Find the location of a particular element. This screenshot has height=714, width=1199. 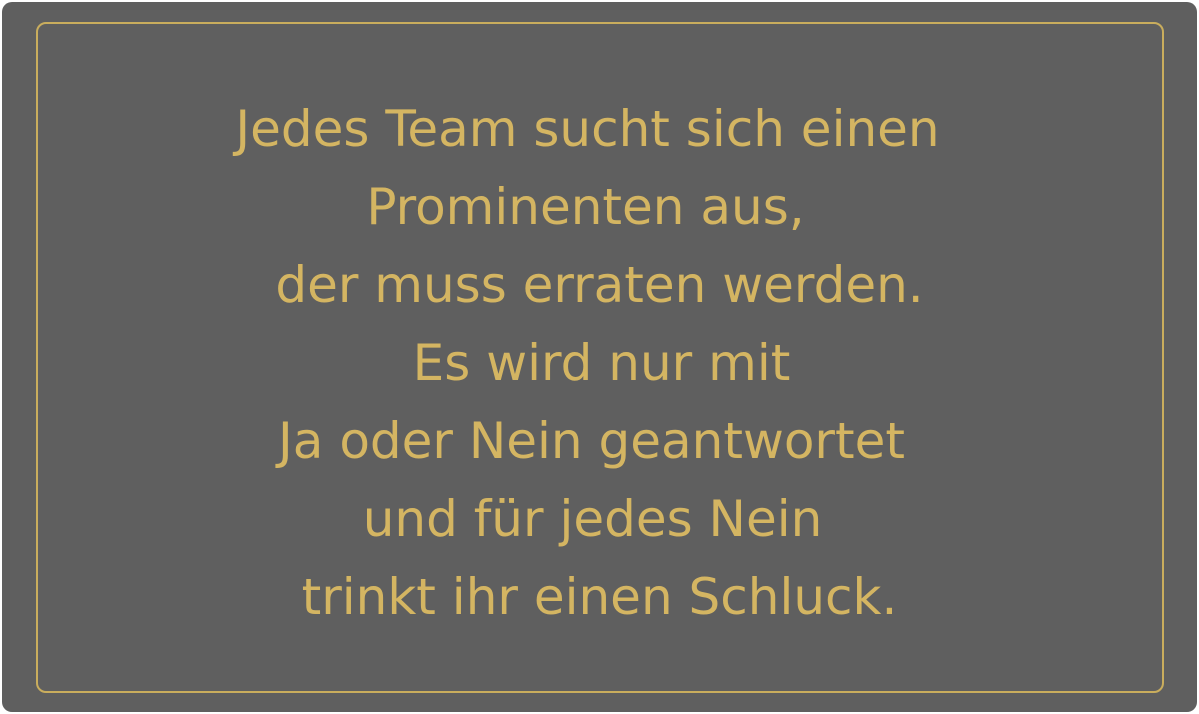

text-line-7: trinkt ihr einen Schluck. is located at coordinates (599, 597).